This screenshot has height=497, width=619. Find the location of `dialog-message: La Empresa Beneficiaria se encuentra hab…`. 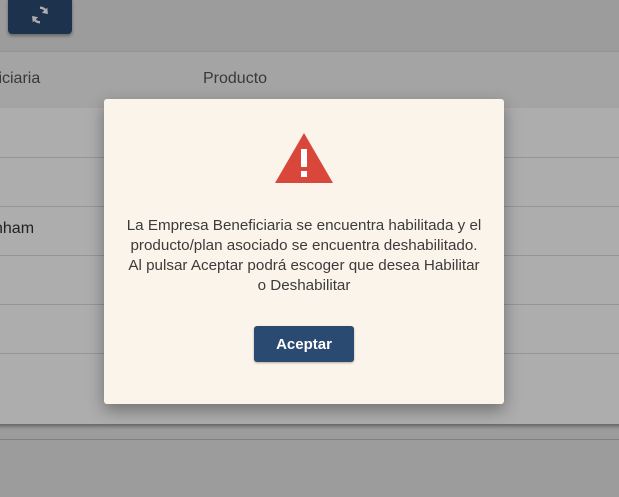

dialog-message: La Empresa Beneficiaria se encuentra hab… is located at coordinates (304, 255).